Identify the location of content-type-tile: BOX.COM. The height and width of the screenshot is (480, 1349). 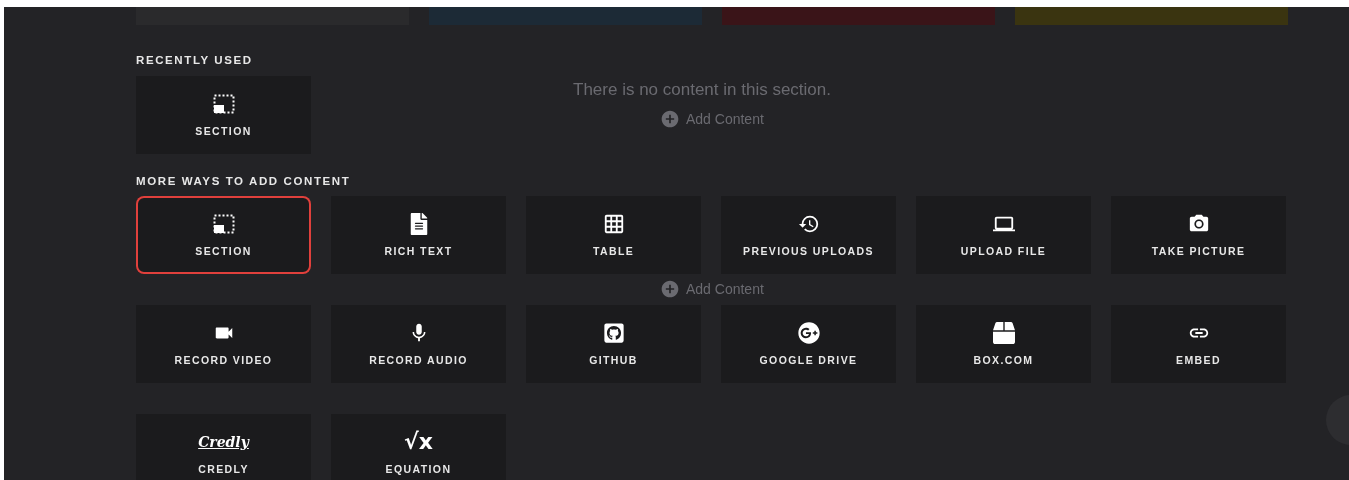
(1003, 344).